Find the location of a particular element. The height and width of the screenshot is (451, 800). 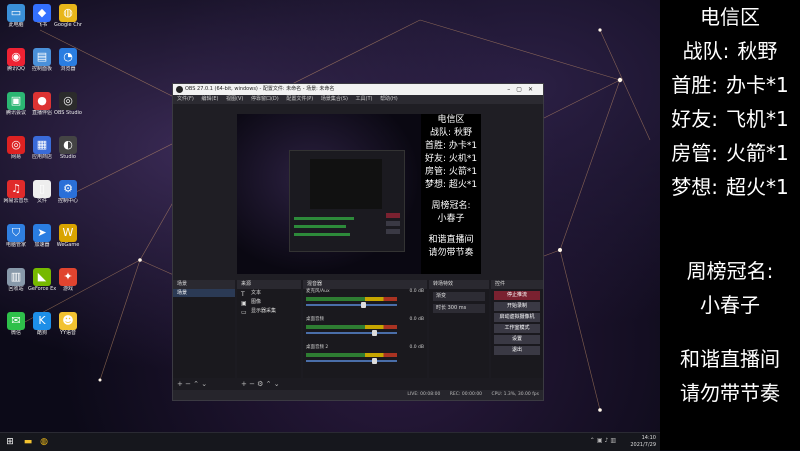

live-icon: ● is located at coordinates (42, 101).